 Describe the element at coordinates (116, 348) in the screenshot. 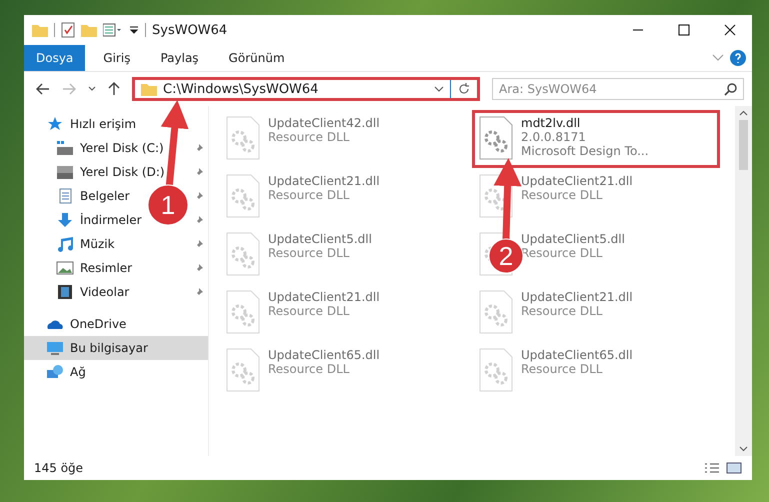

I see `sidebar-item: Bu bilgisayar` at that location.